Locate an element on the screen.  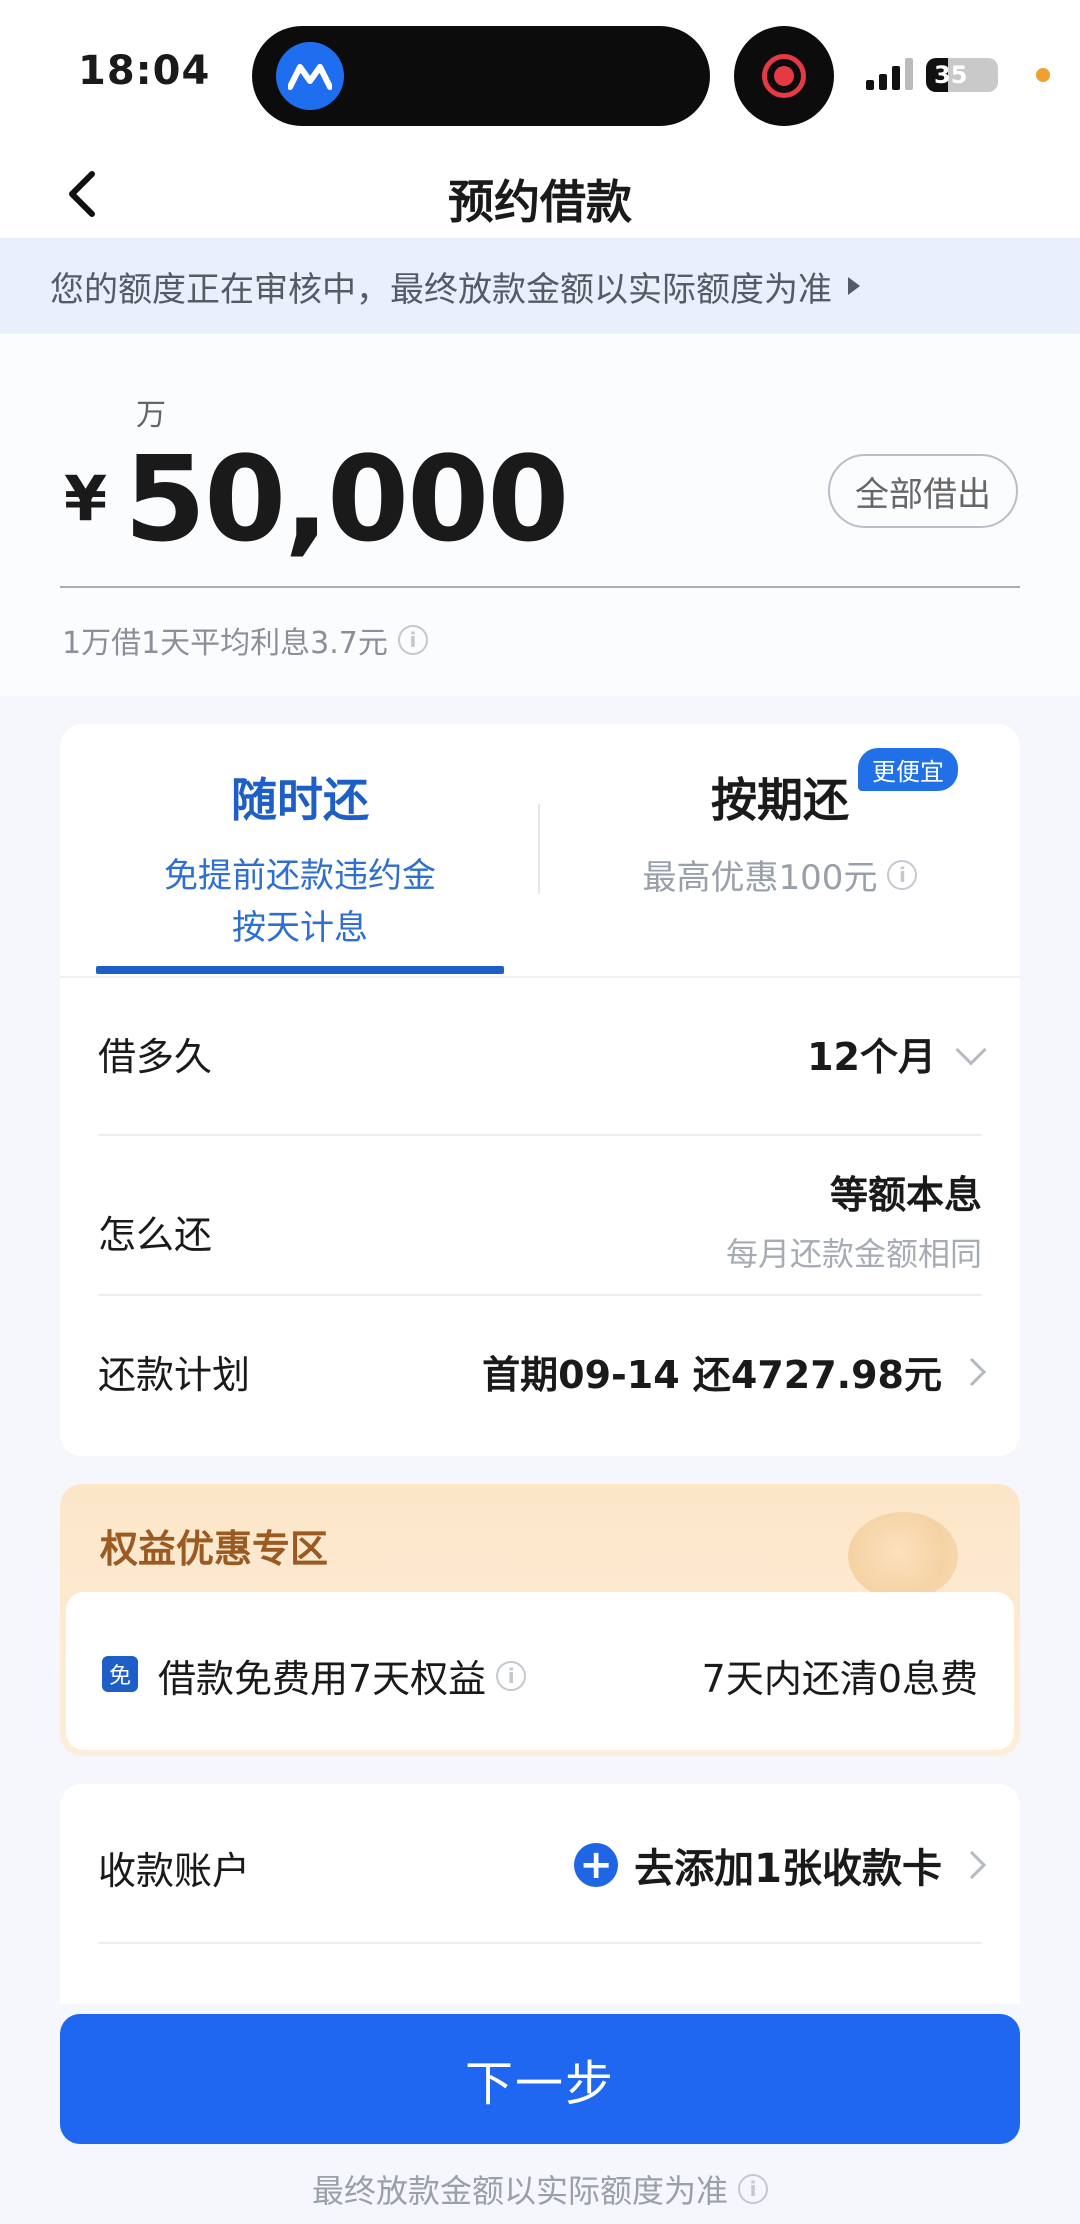
repay-plan-value: 首期09-14 还4727.98元 is located at coordinates (712, 1375).